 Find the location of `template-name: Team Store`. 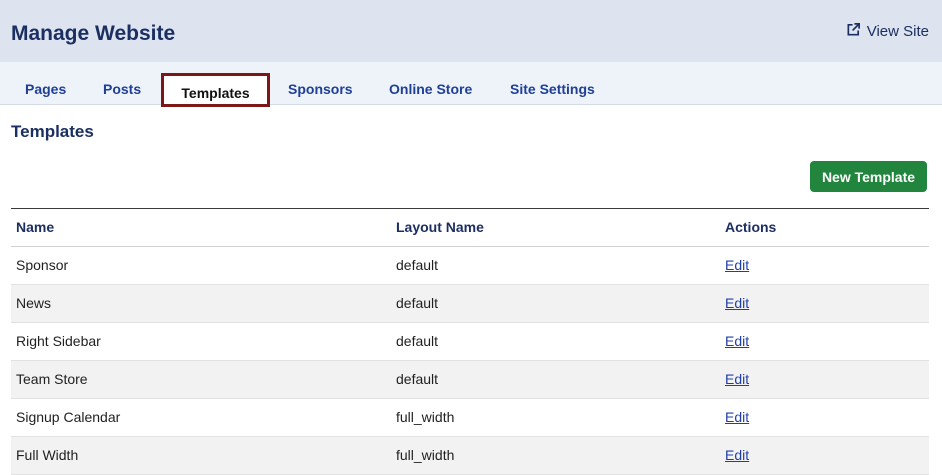

template-name: Team Store is located at coordinates (52, 379).